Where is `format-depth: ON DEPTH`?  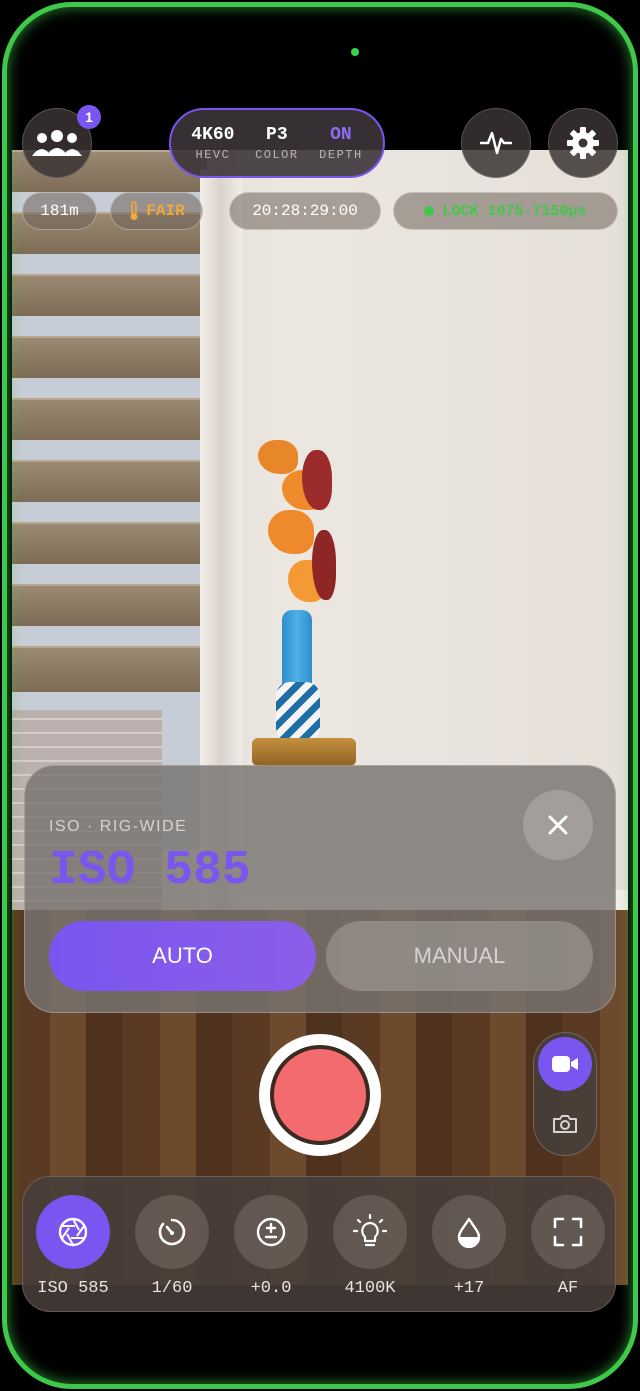
format-depth: ON DEPTH is located at coordinates (341, 143).